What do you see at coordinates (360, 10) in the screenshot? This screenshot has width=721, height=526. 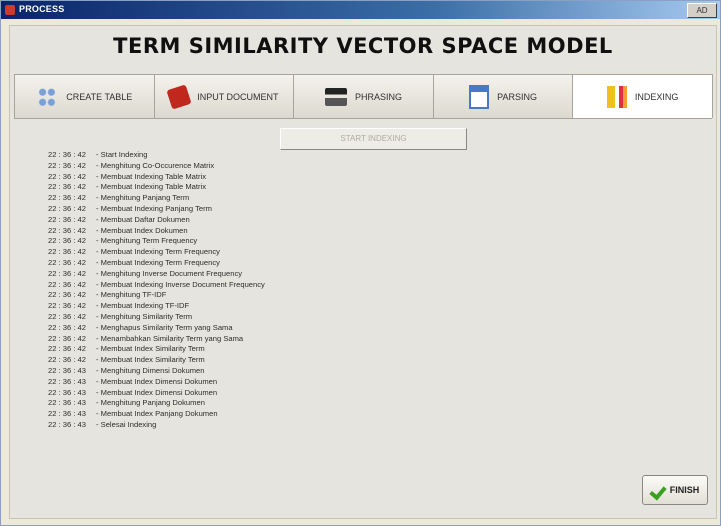 I see `title-bar: PROCESS AD` at bounding box center [360, 10].